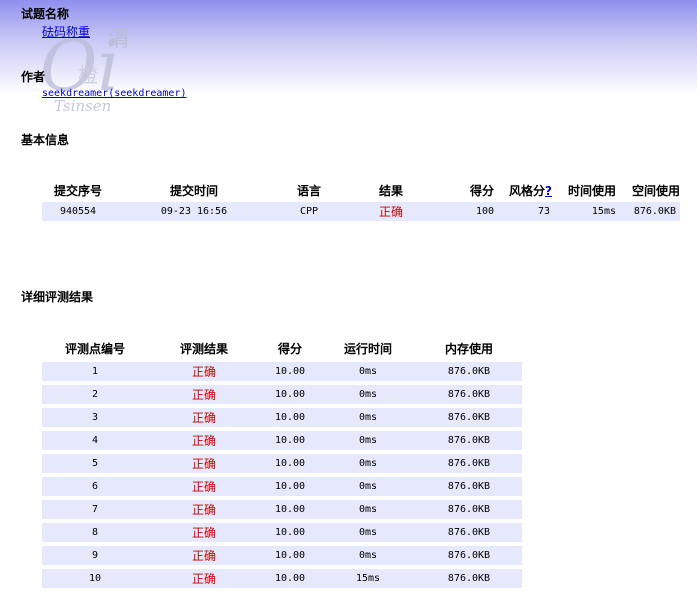 Image resolution: width=697 pixels, height=601 pixels. I want to click on testcase-row: 3 正确 10.00 0ms 876.0KB, so click(282, 417).